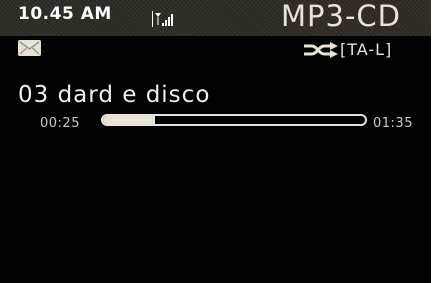 The image size is (438, 283). What do you see at coordinates (162, 19) in the screenshot?
I see `signal-icon` at bounding box center [162, 19].